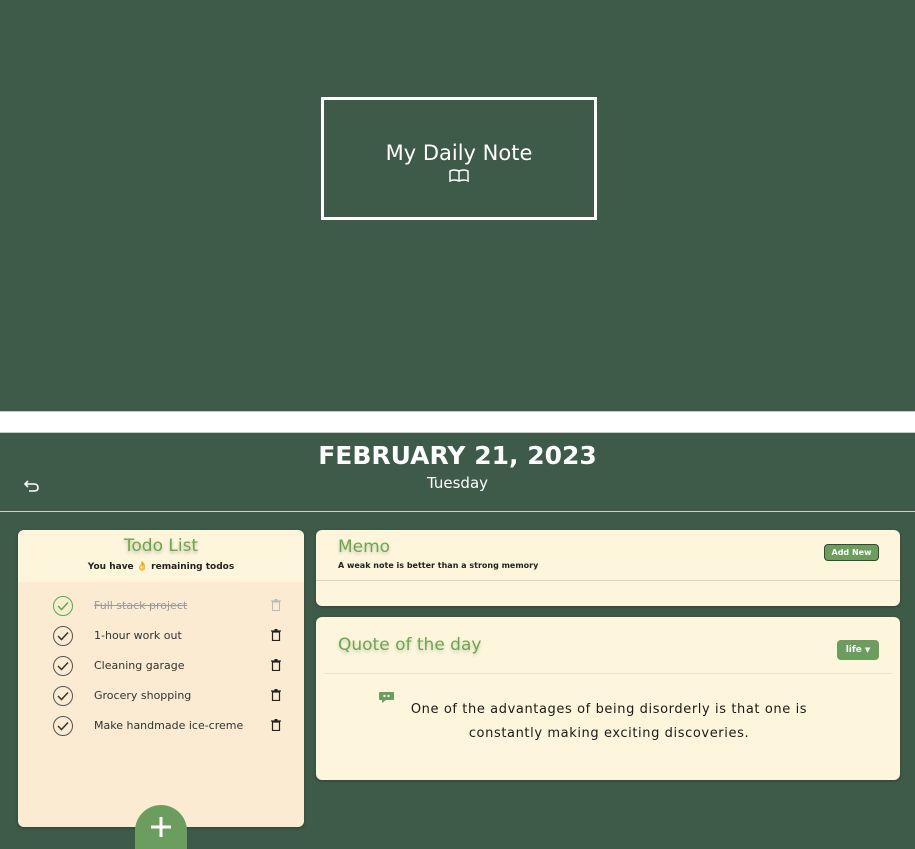 The image size is (915, 849). Describe the element at coordinates (457, 455) in the screenshot. I see `current-date: FEBRUARY 21, 2023` at that location.